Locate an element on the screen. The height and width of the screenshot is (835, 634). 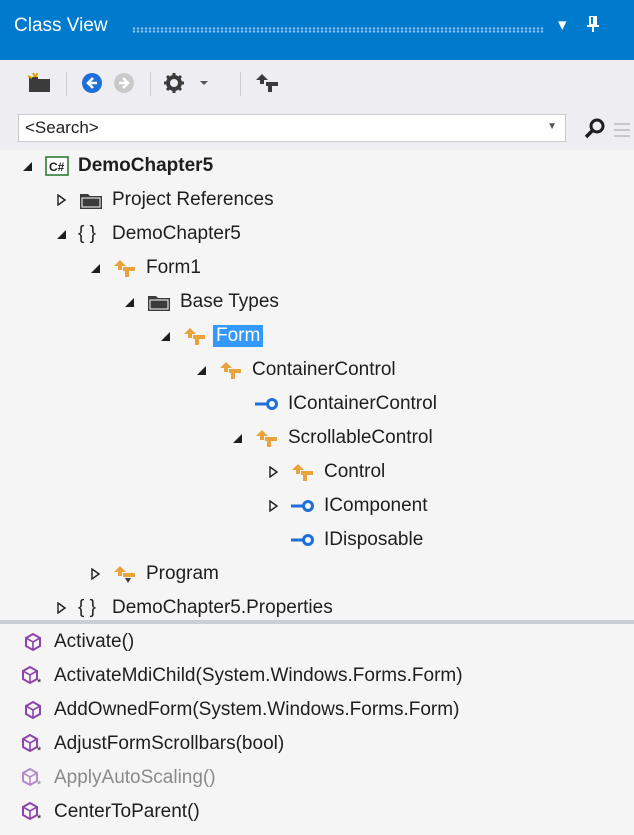
svg-text: C# is located at coordinates (57, 167).